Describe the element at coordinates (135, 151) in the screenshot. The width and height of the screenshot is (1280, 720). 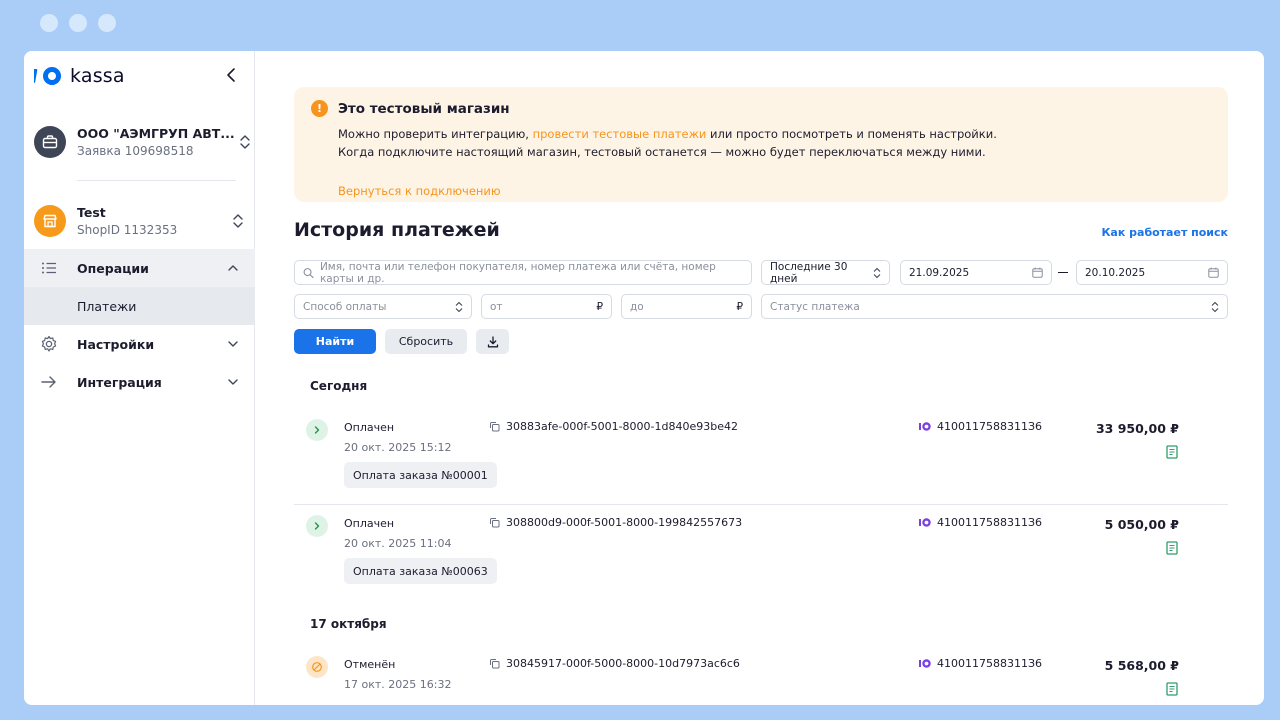
I see `organization-application: Заявка 109698518` at that location.